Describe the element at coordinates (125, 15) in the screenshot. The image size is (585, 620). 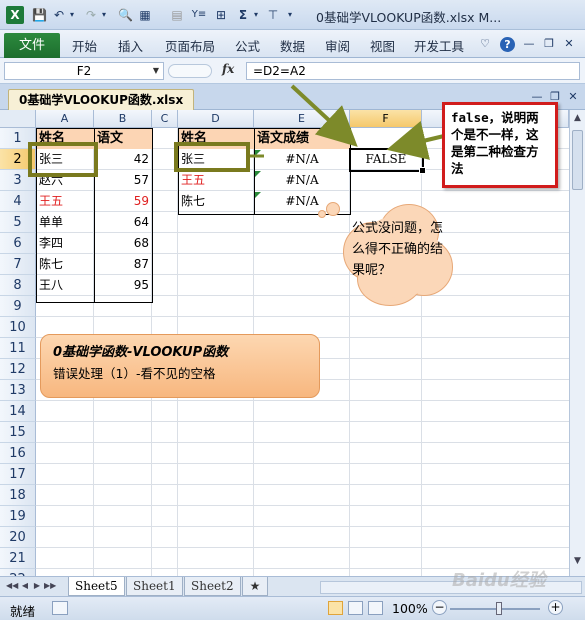
I see `print-preview-icon: 🔍` at that location.